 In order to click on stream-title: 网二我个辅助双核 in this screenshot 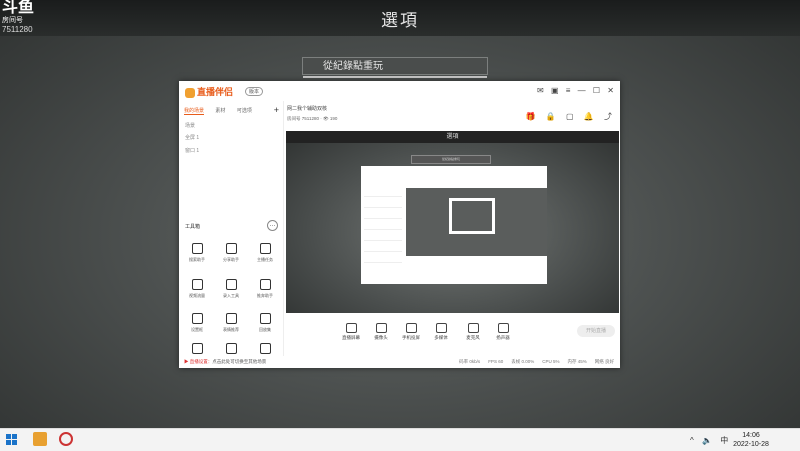, I will do `click(307, 108)`.